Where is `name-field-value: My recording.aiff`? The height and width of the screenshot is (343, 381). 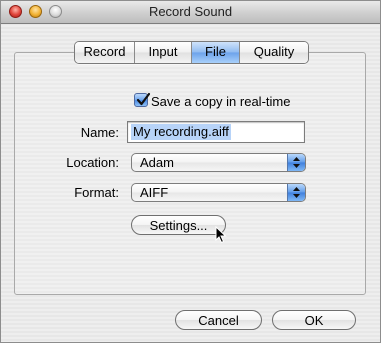
name-field-value: My recording.aiff is located at coordinates (181, 132).